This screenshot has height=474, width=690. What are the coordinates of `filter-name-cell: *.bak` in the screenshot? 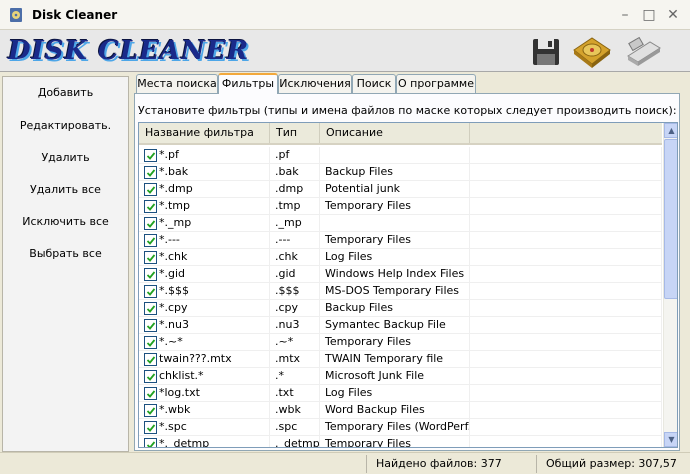 It's located at (204, 172).